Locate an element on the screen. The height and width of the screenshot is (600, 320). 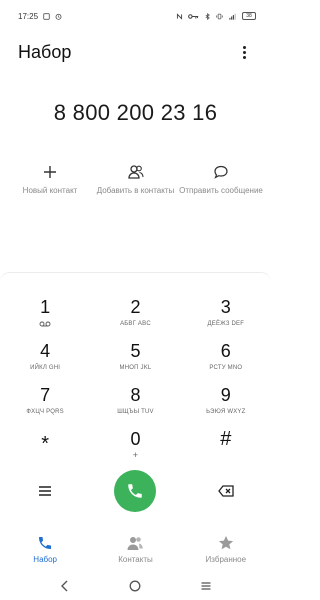
recents-icon is located at coordinates (206, 586).